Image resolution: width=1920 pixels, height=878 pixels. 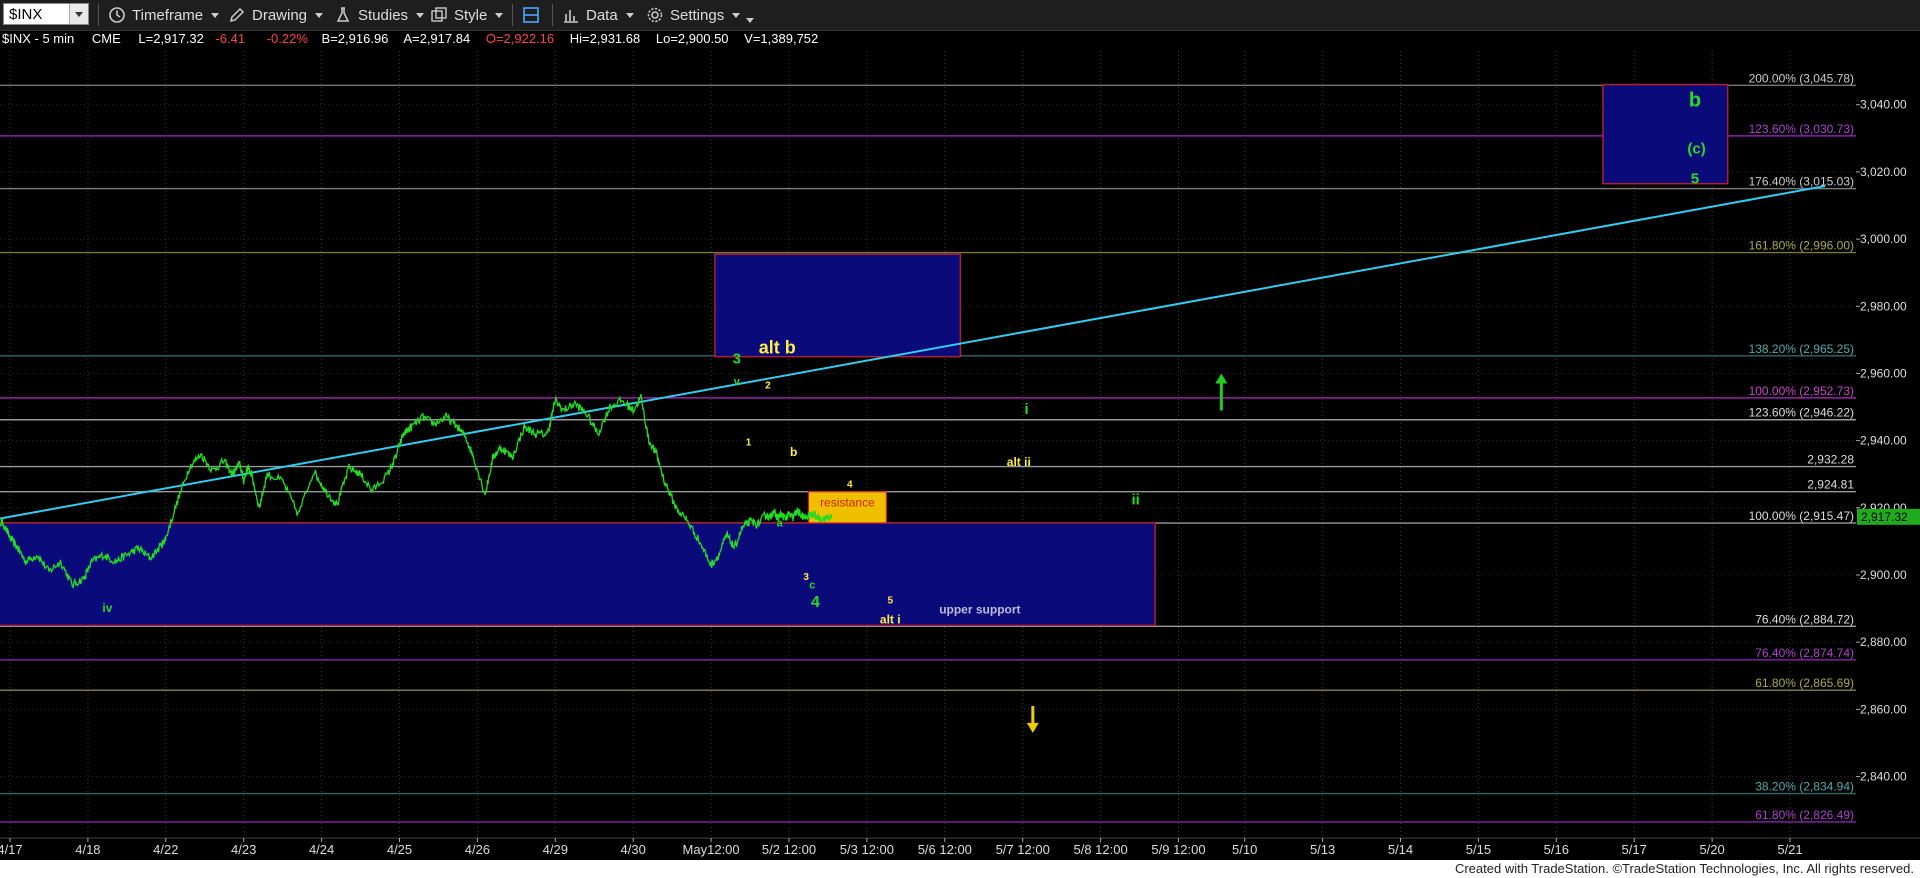 I want to click on exchange-label: CME, so click(x=106, y=38).